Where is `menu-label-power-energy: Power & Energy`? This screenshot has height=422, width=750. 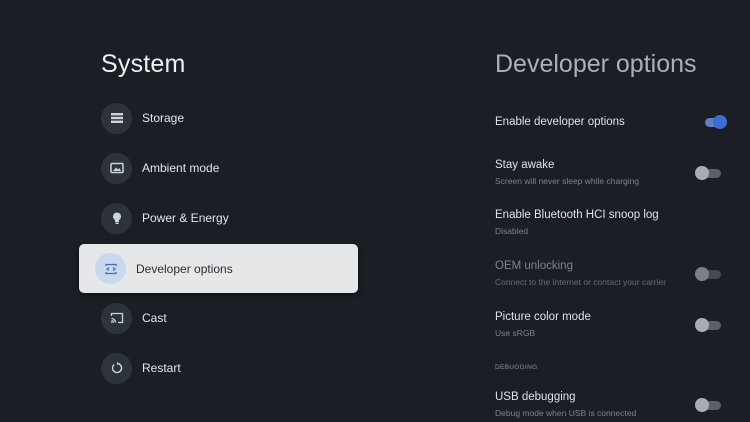
menu-label-power-energy: Power & Energy is located at coordinates (185, 218).